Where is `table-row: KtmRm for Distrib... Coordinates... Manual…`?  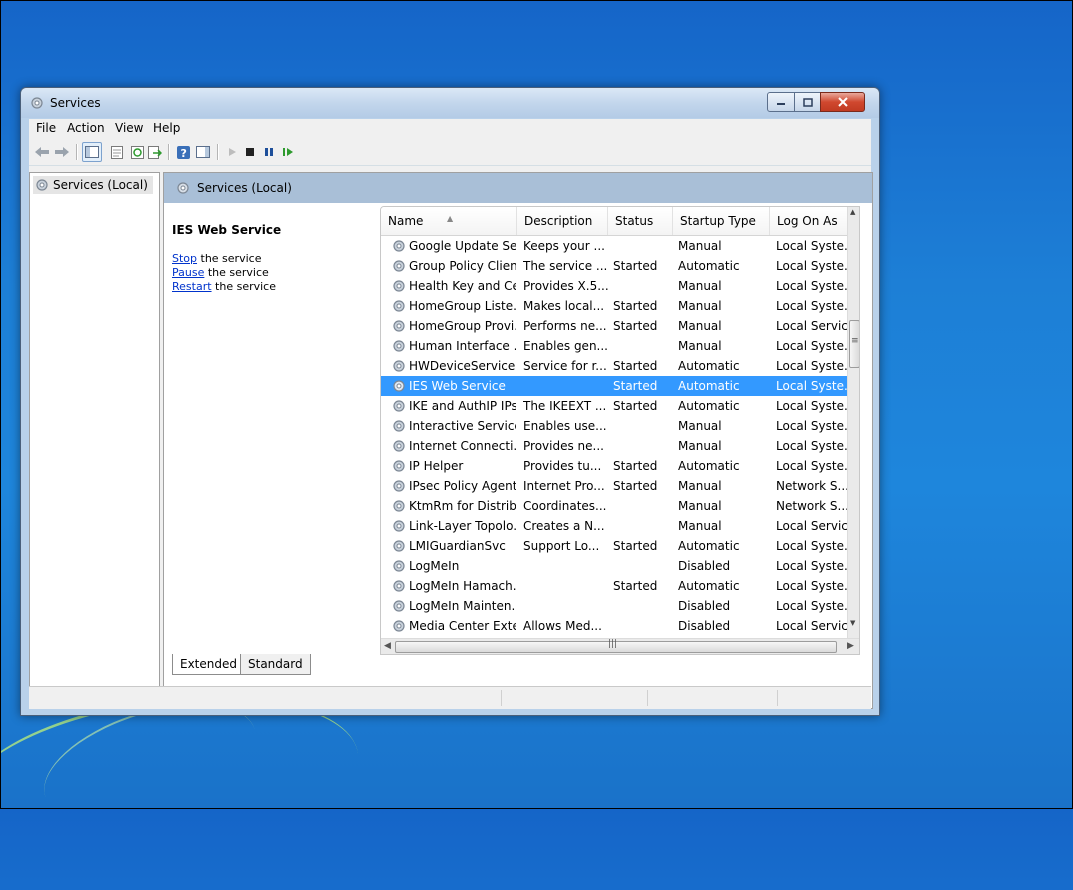
table-row: KtmRm for Distrib... Coordinates... Manual… is located at coordinates (614, 506).